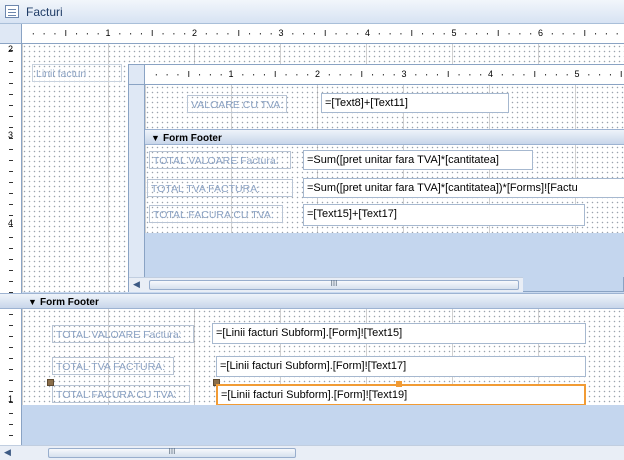 The width and height of the screenshot is (624, 460). What do you see at coordinates (577, 74) in the screenshot?
I see `subruler-number: 5` at bounding box center [577, 74].